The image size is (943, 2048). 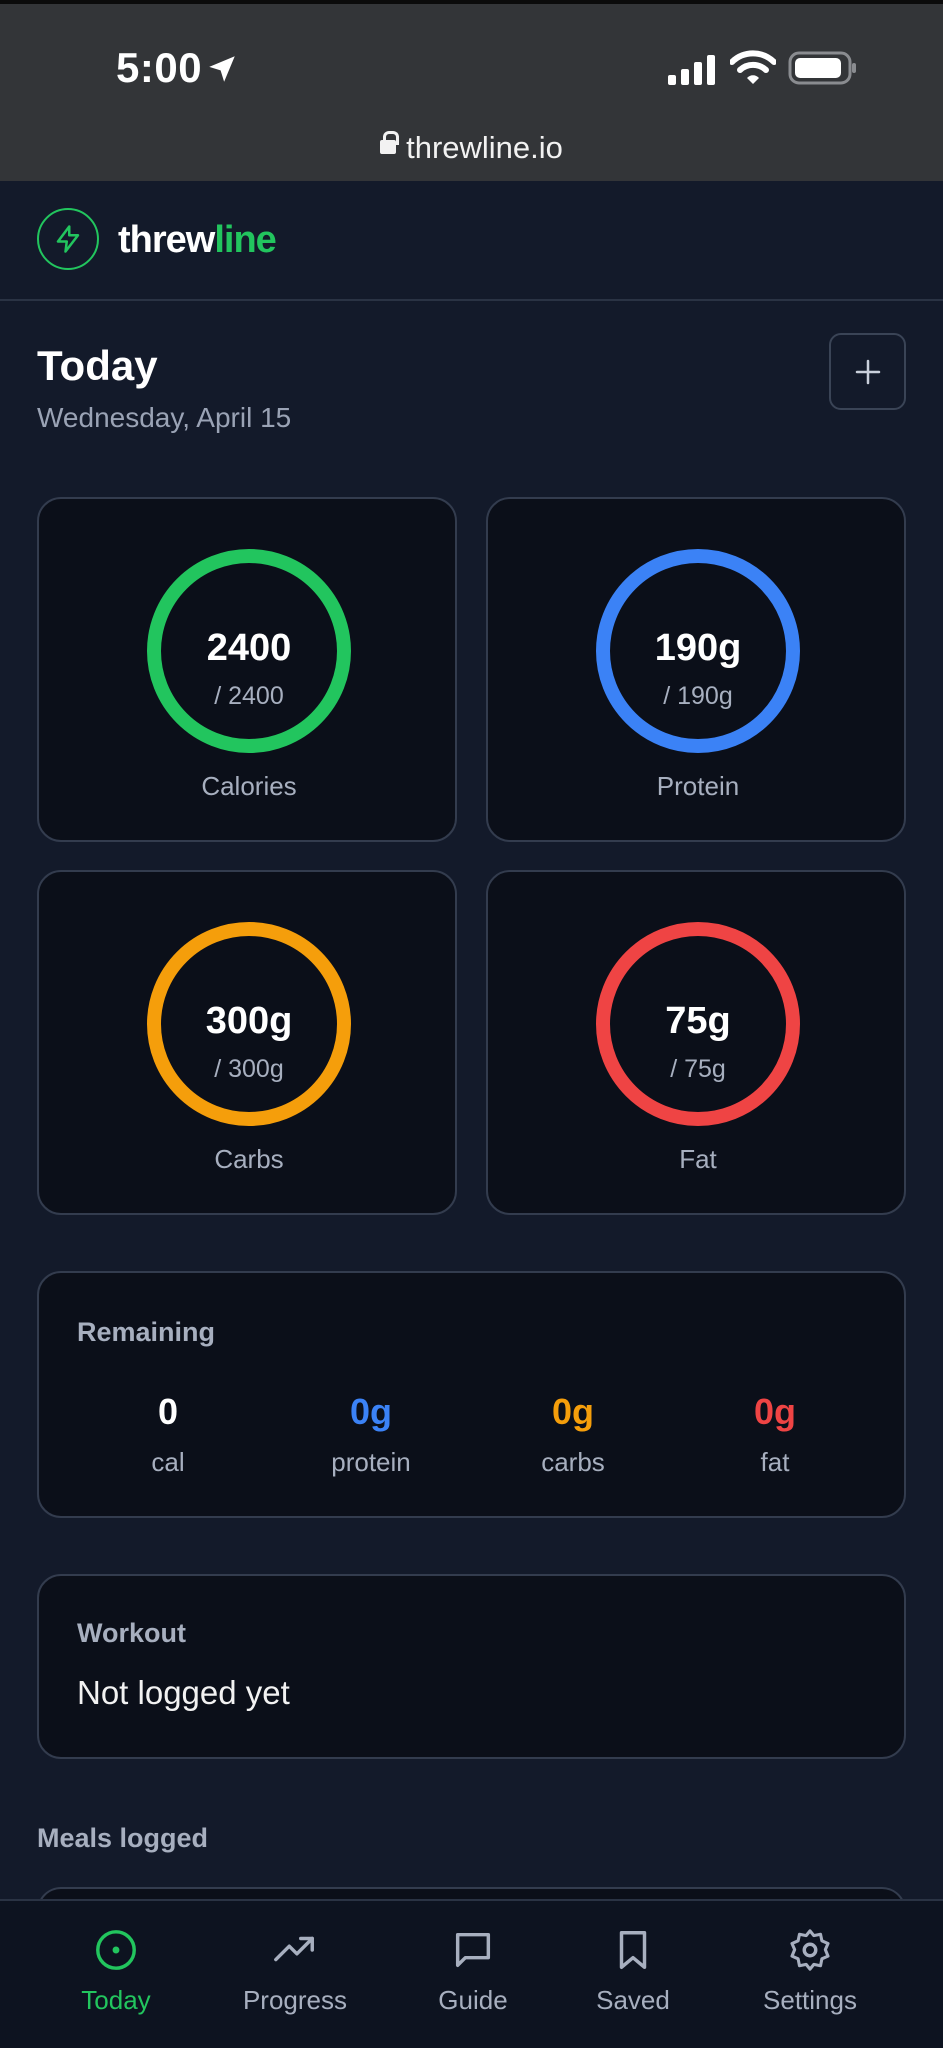 I want to click on workout-status: Not logged yet, so click(x=183, y=1692).